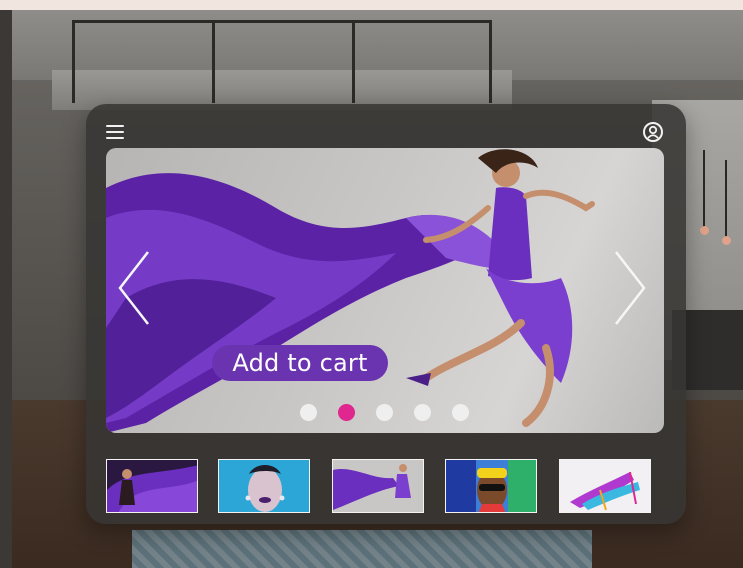  Describe the element at coordinates (378, 486) in the screenshot. I see `thumbnail-purple-dress-jump` at that location.